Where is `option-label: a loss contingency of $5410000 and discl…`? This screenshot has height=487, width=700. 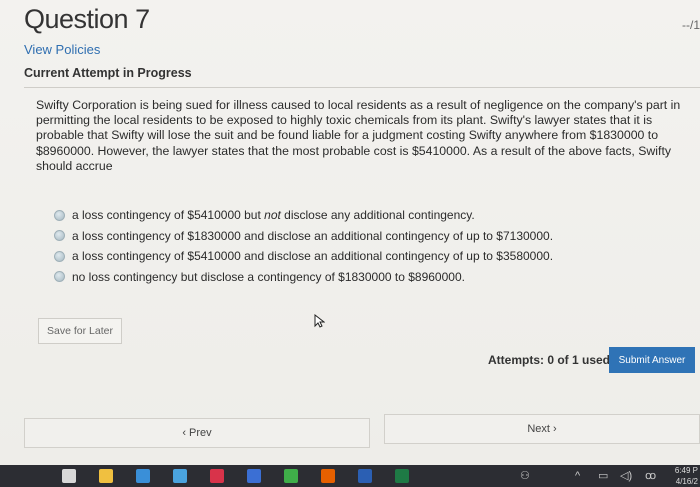 option-label: a loss contingency of $5410000 and discl… is located at coordinates (313, 256).